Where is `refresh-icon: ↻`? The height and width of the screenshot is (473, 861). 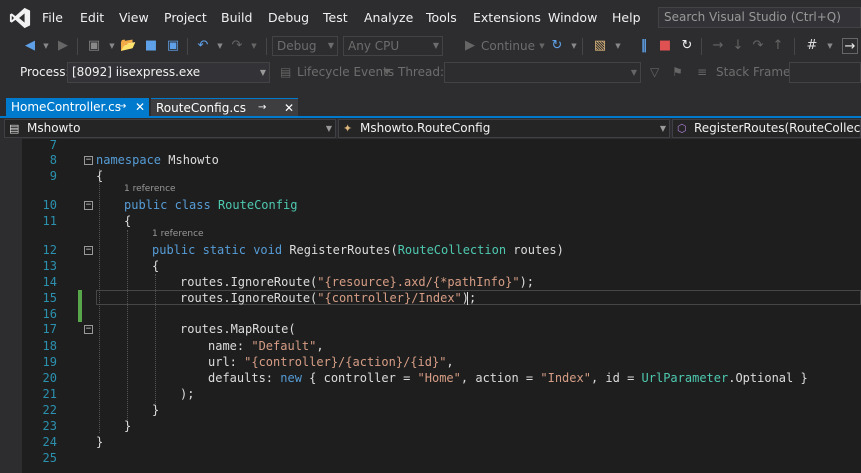
refresh-icon: ↻ is located at coordinates (557, 46).